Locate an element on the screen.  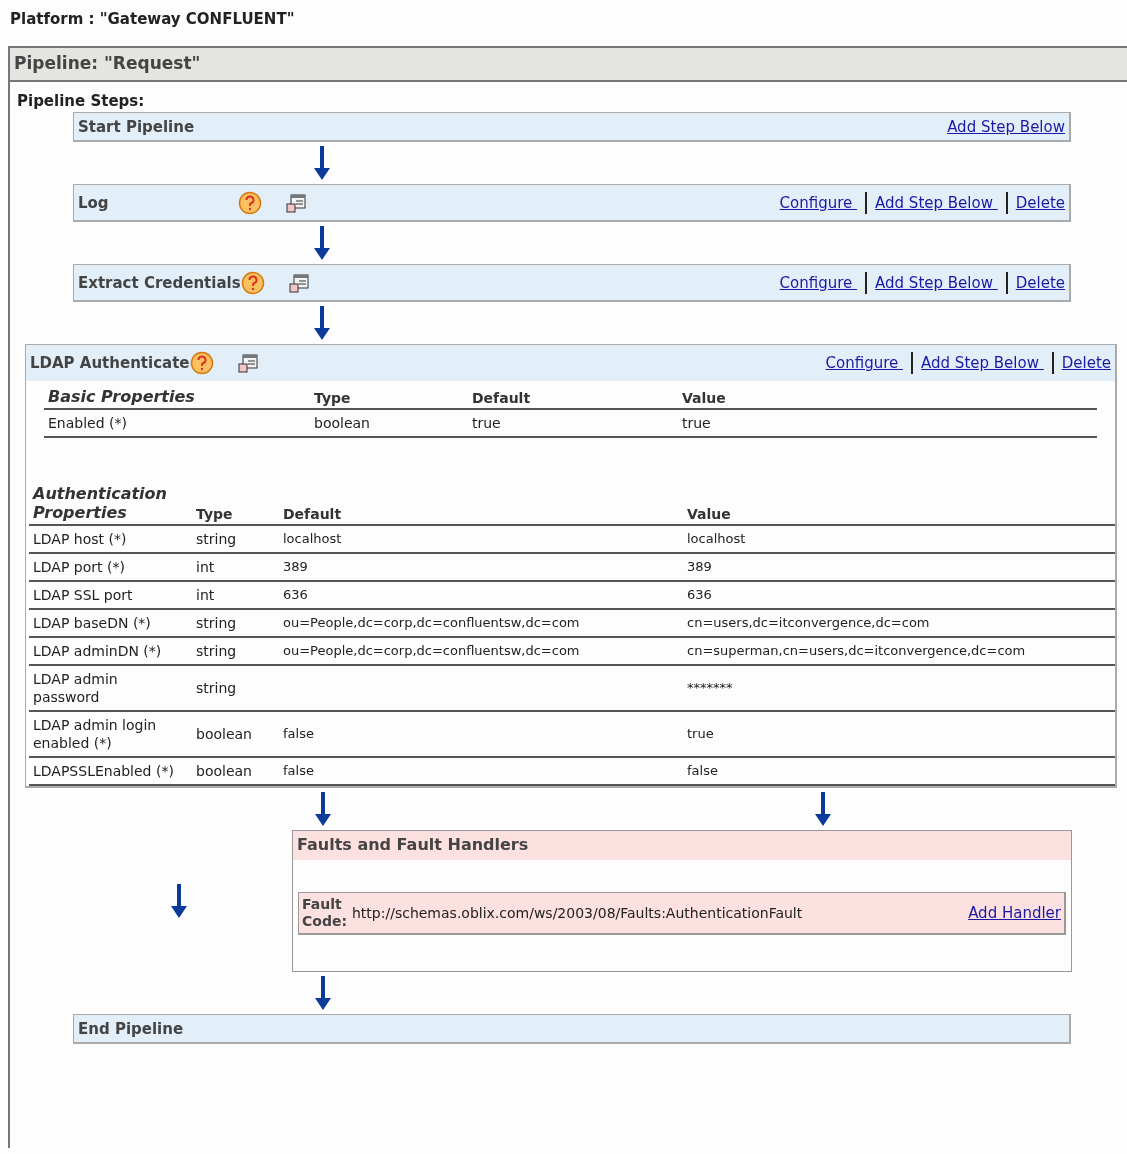
fault-label: Fault Code: is located at coordinates (325, 913).